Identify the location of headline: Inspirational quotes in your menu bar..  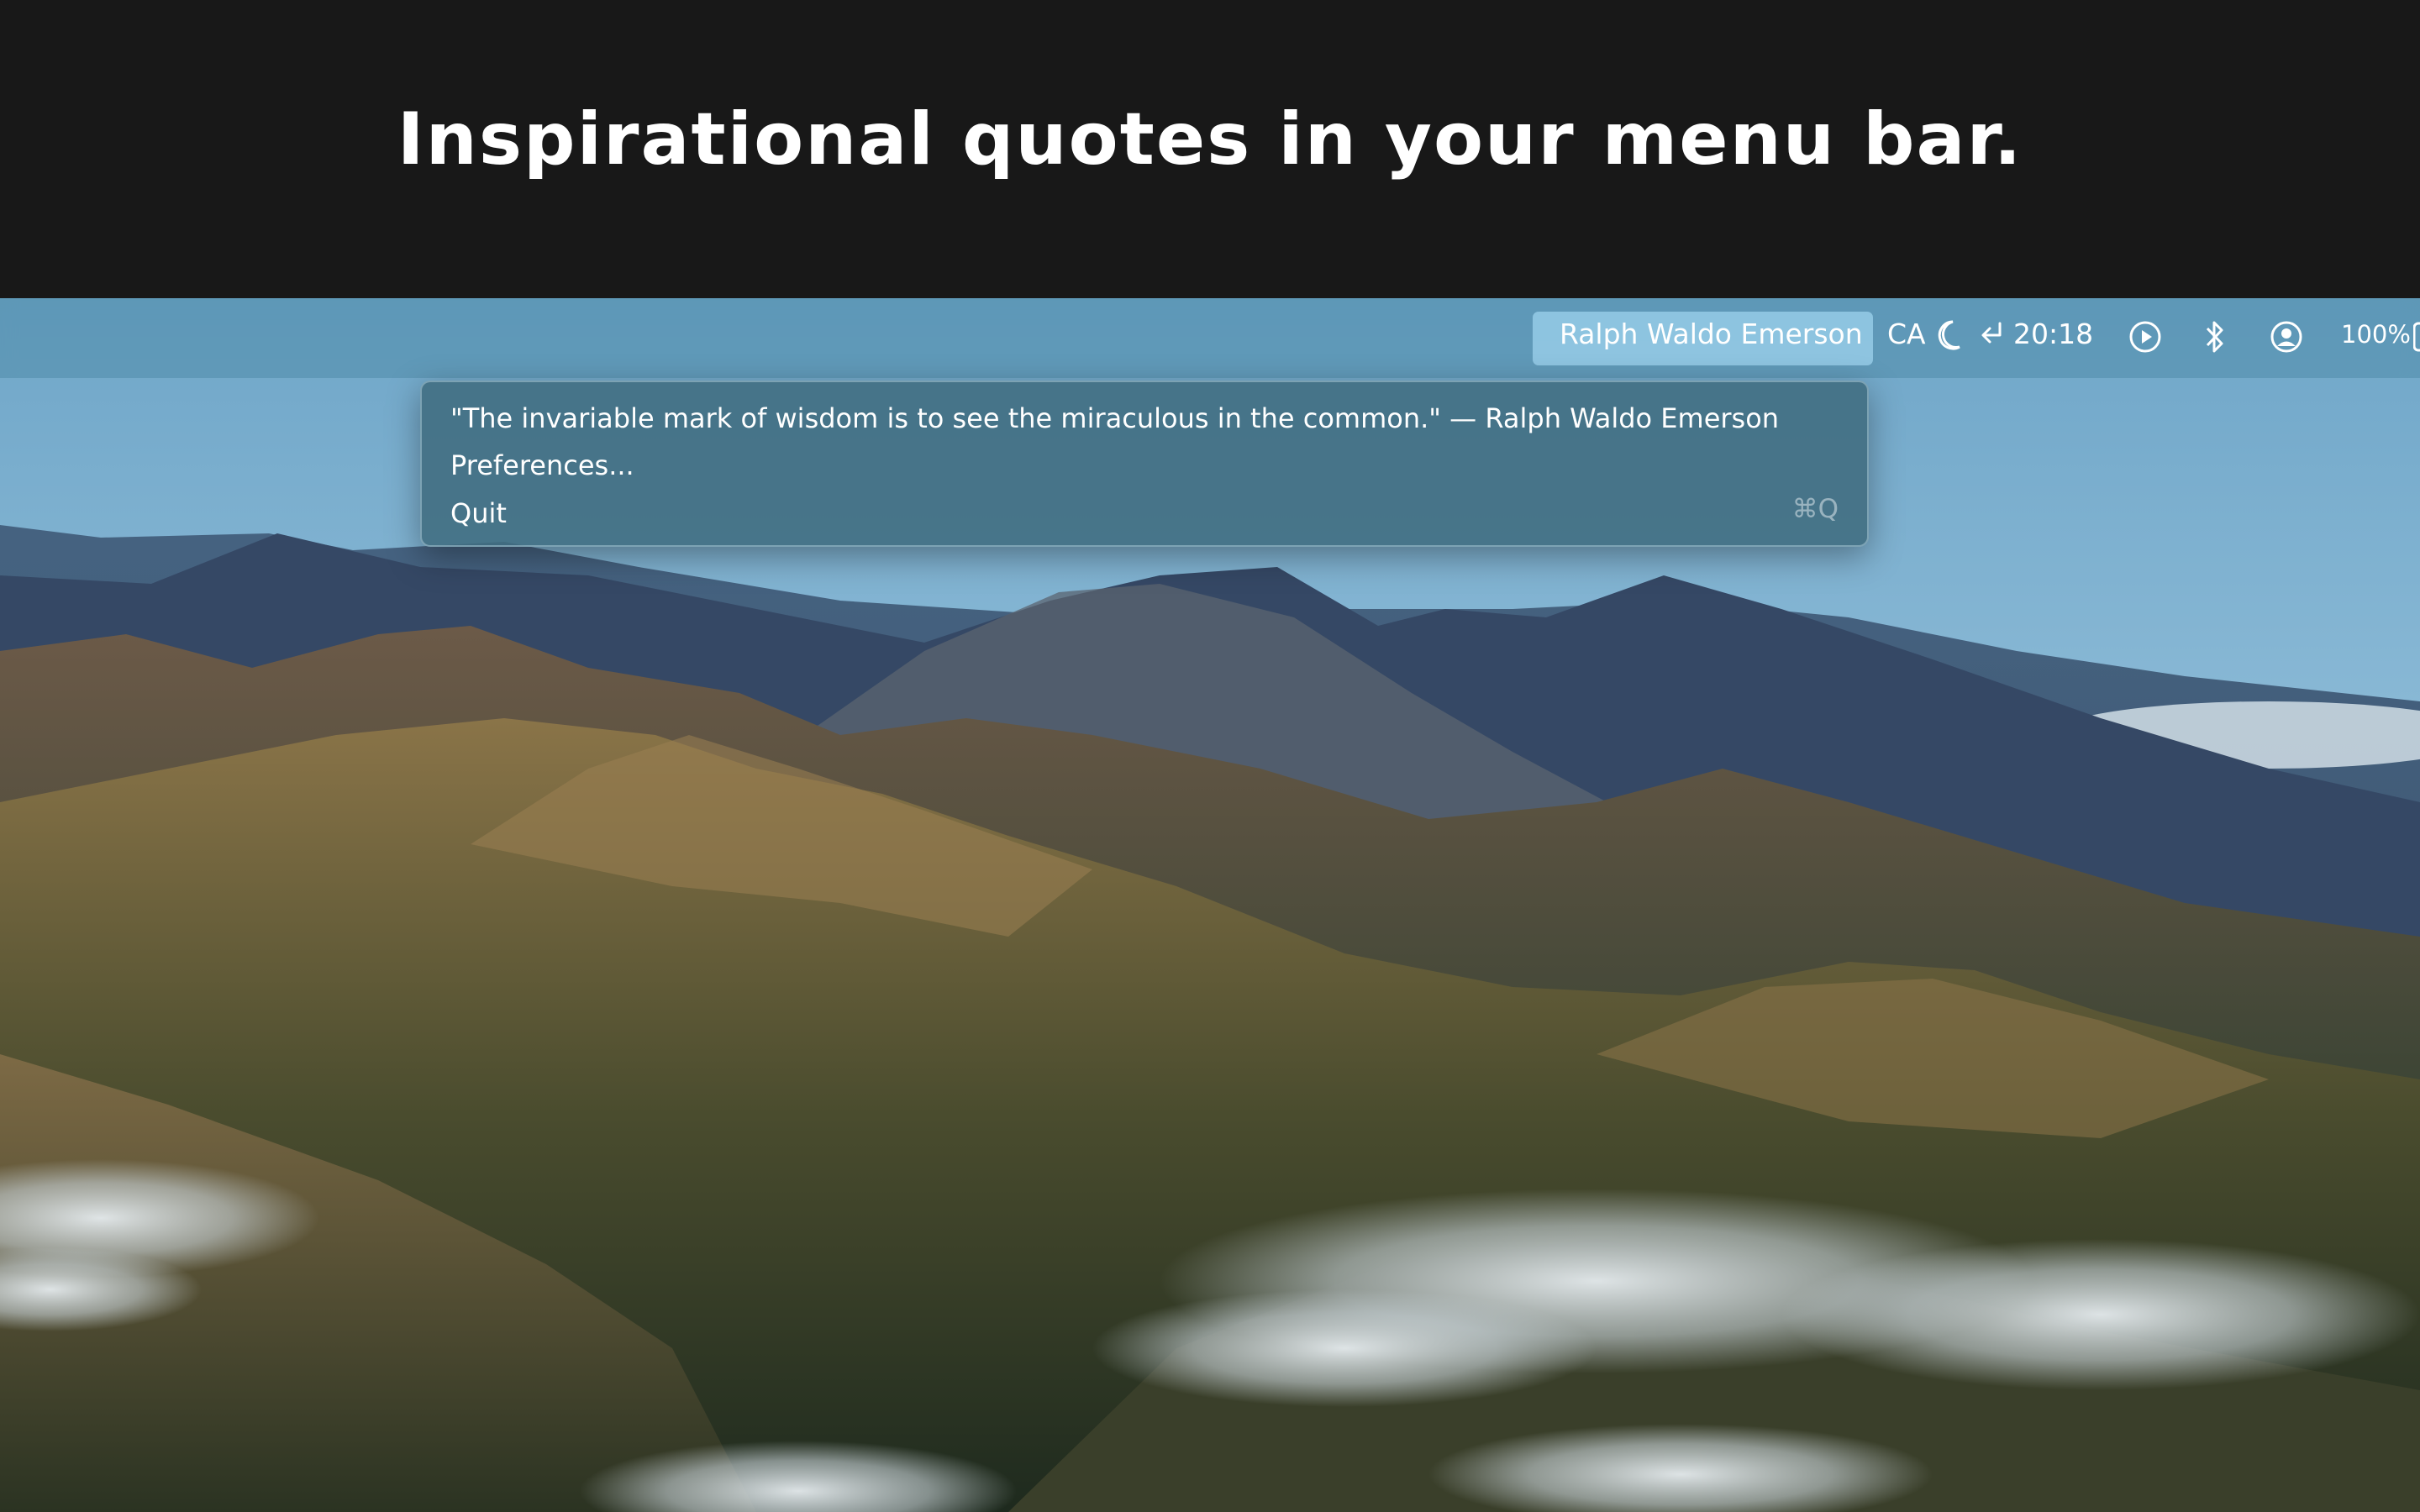
(1210, 139).